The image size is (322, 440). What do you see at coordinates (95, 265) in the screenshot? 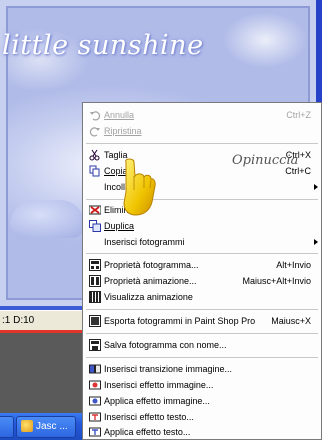
I see `frame-properties-icon` at bounding box center [95, 265].